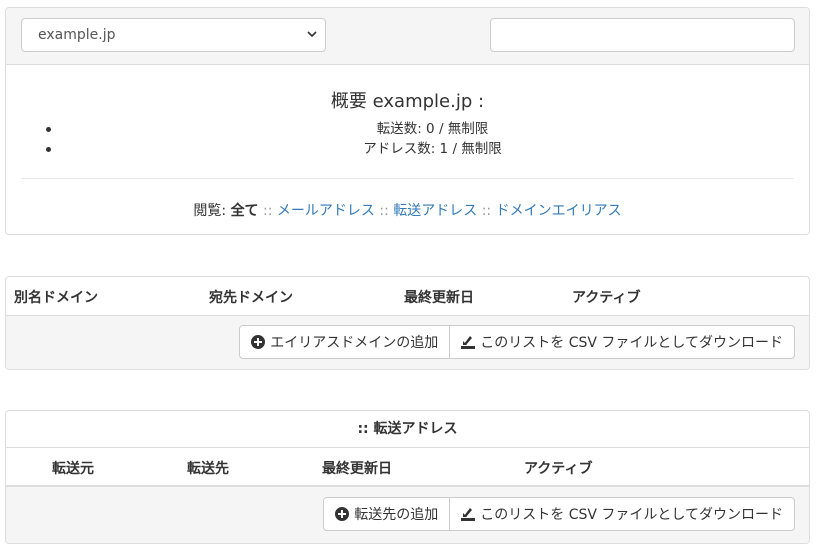  I want to click on overview-title: 概要 example.jp :, so click(407, 101).